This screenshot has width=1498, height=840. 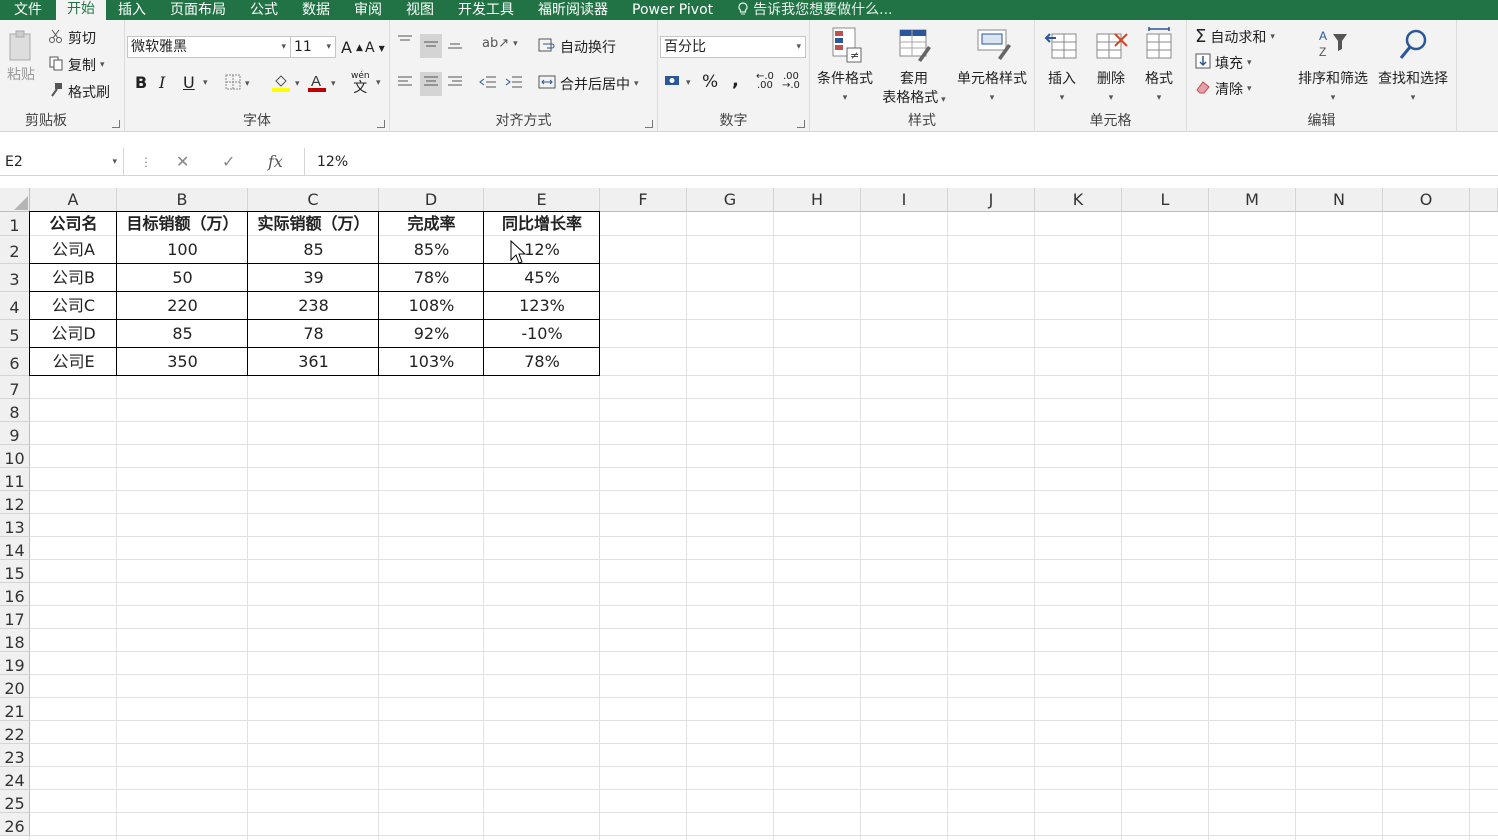 What do you see at coordinates (381, 124) in the screenshot?
I see `font-launcher-icon` at bounding box center [381, 124].